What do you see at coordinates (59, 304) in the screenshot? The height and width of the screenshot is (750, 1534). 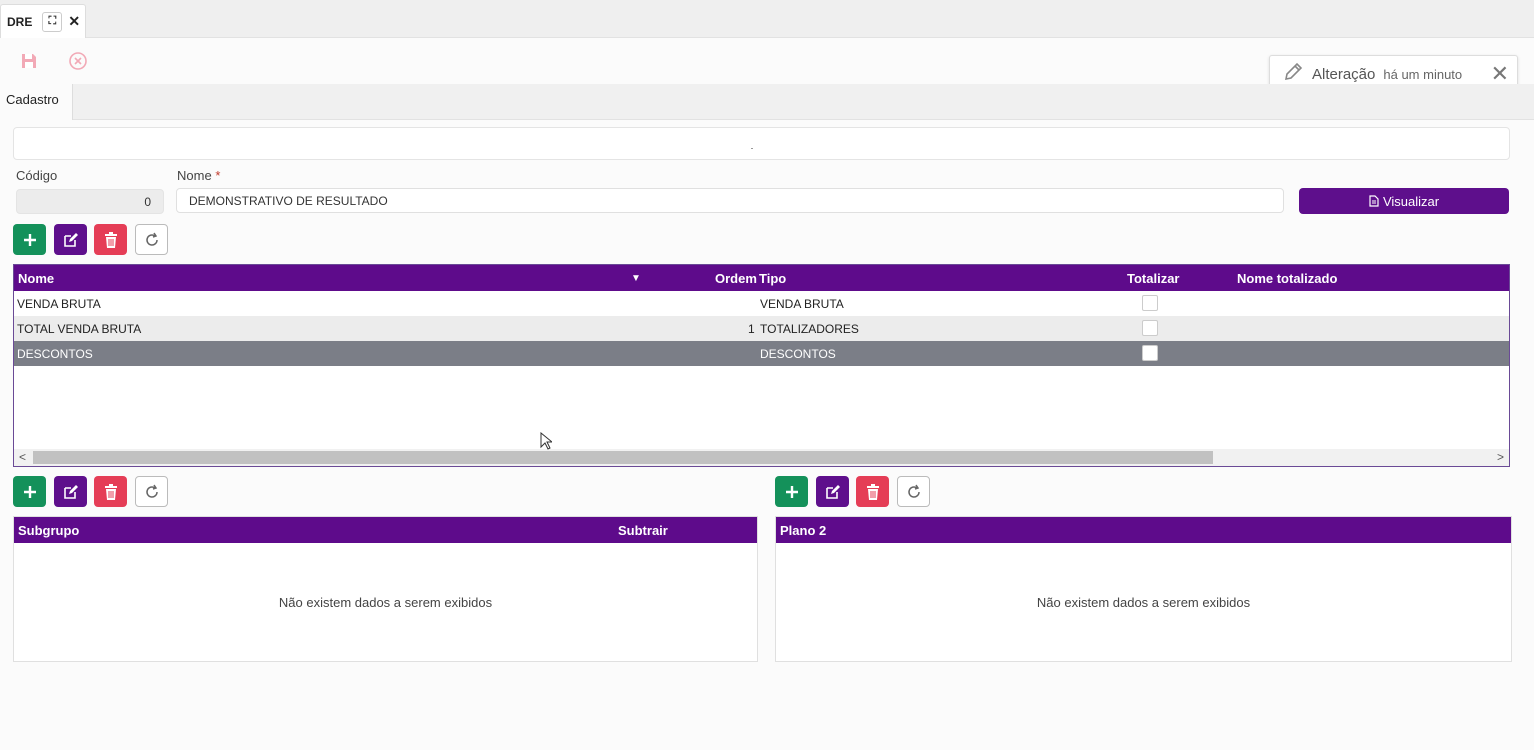 I see `cell-nome: VENDA BRUTA` at bounding box center [59, 304].